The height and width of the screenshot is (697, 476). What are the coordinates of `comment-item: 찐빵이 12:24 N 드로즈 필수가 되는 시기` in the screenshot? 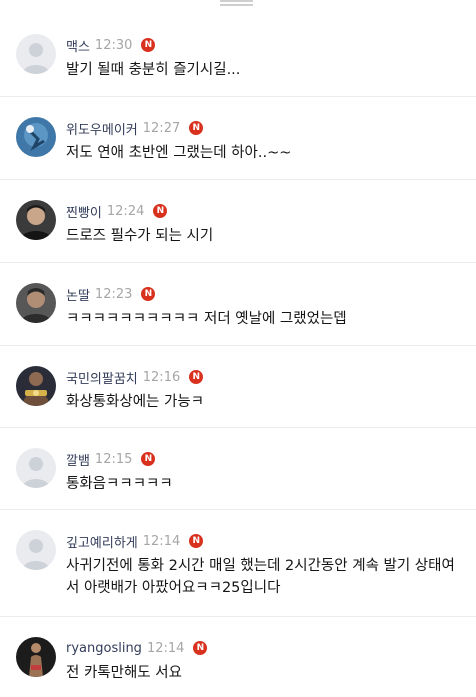 It's located at (238, 221).